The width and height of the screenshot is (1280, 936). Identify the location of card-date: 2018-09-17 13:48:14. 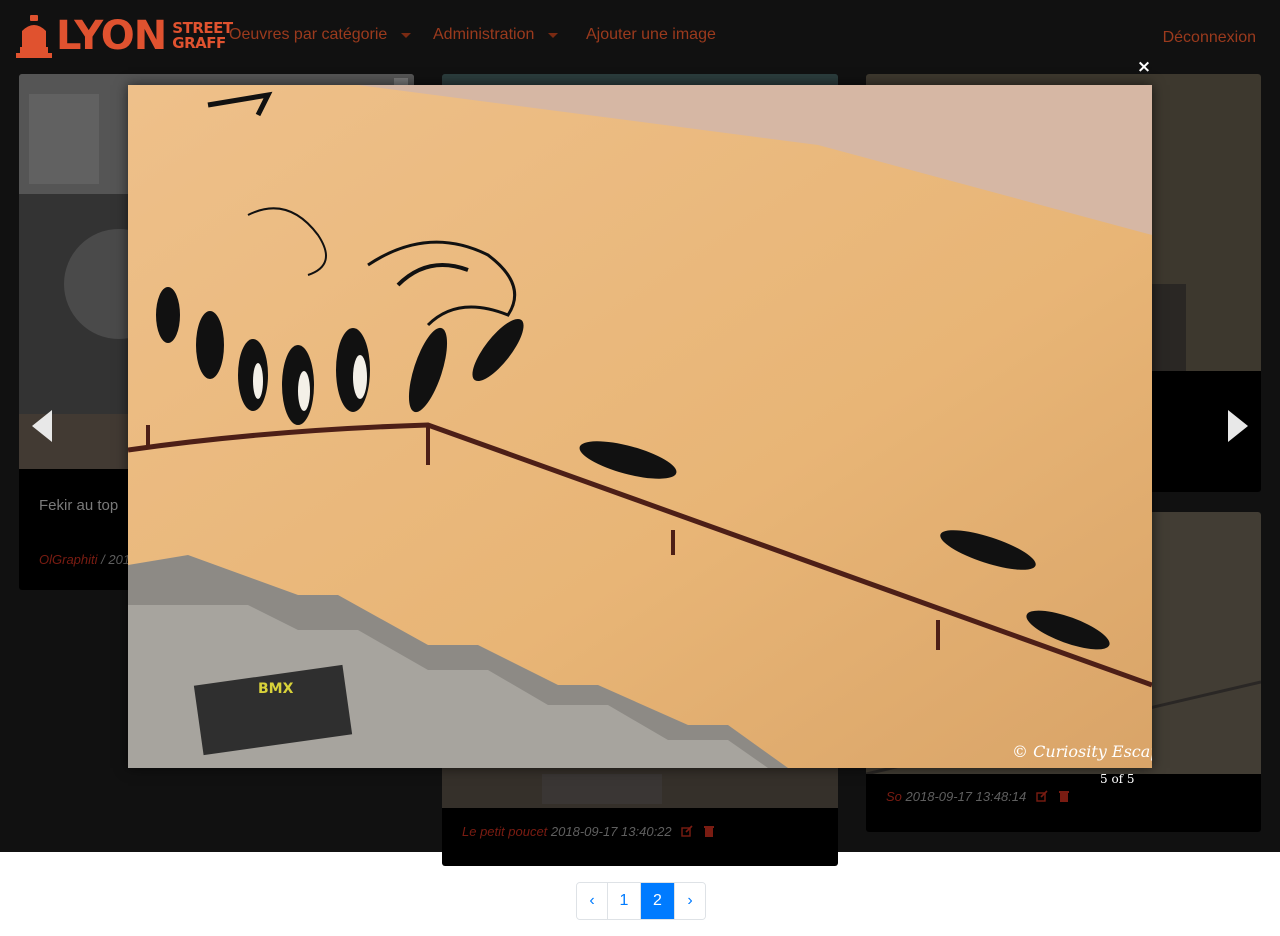
(966, 796).